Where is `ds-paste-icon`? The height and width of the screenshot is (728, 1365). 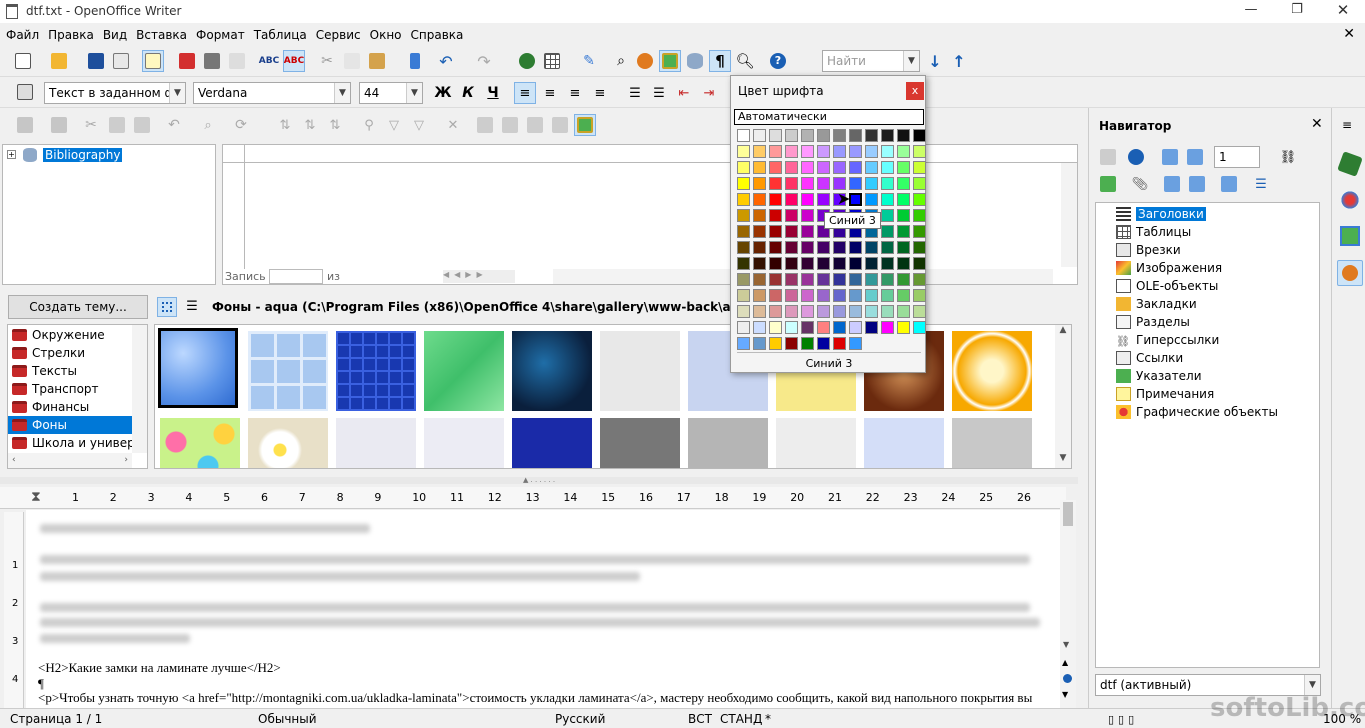 ds-paste-icon is located at coordinates (142, 125).